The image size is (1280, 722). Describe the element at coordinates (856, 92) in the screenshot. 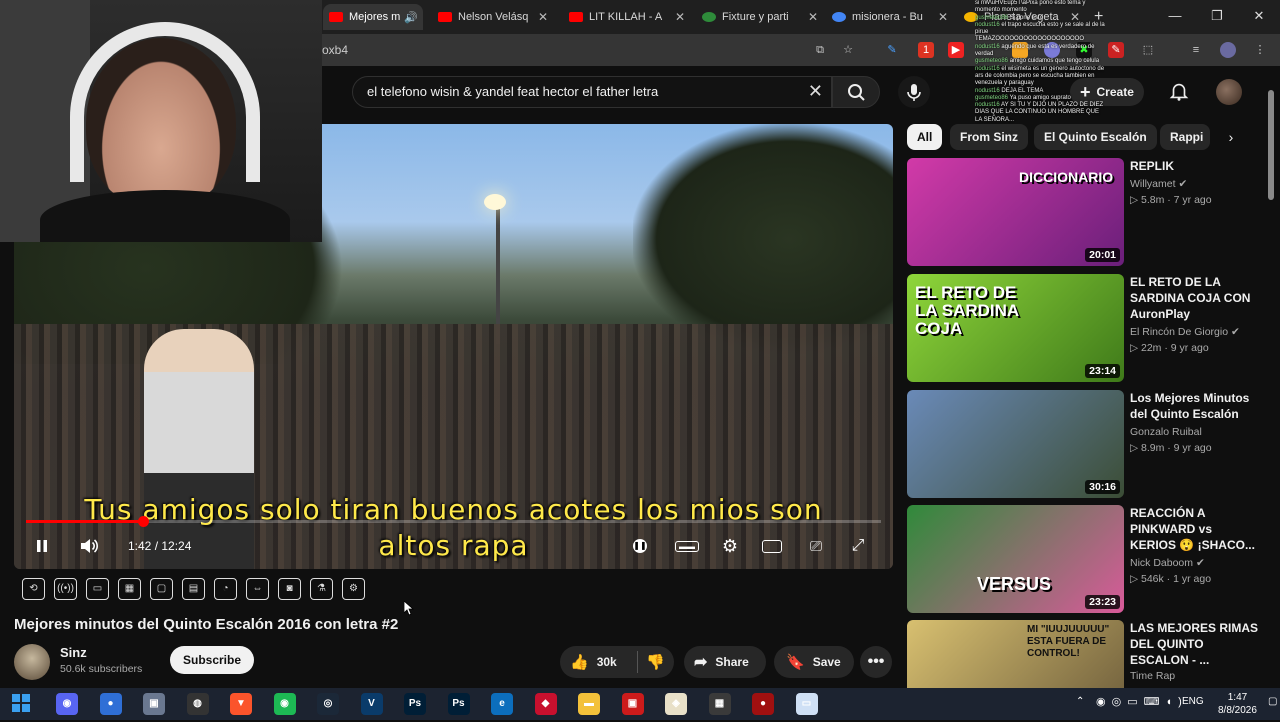

I see `search-button` at that location.